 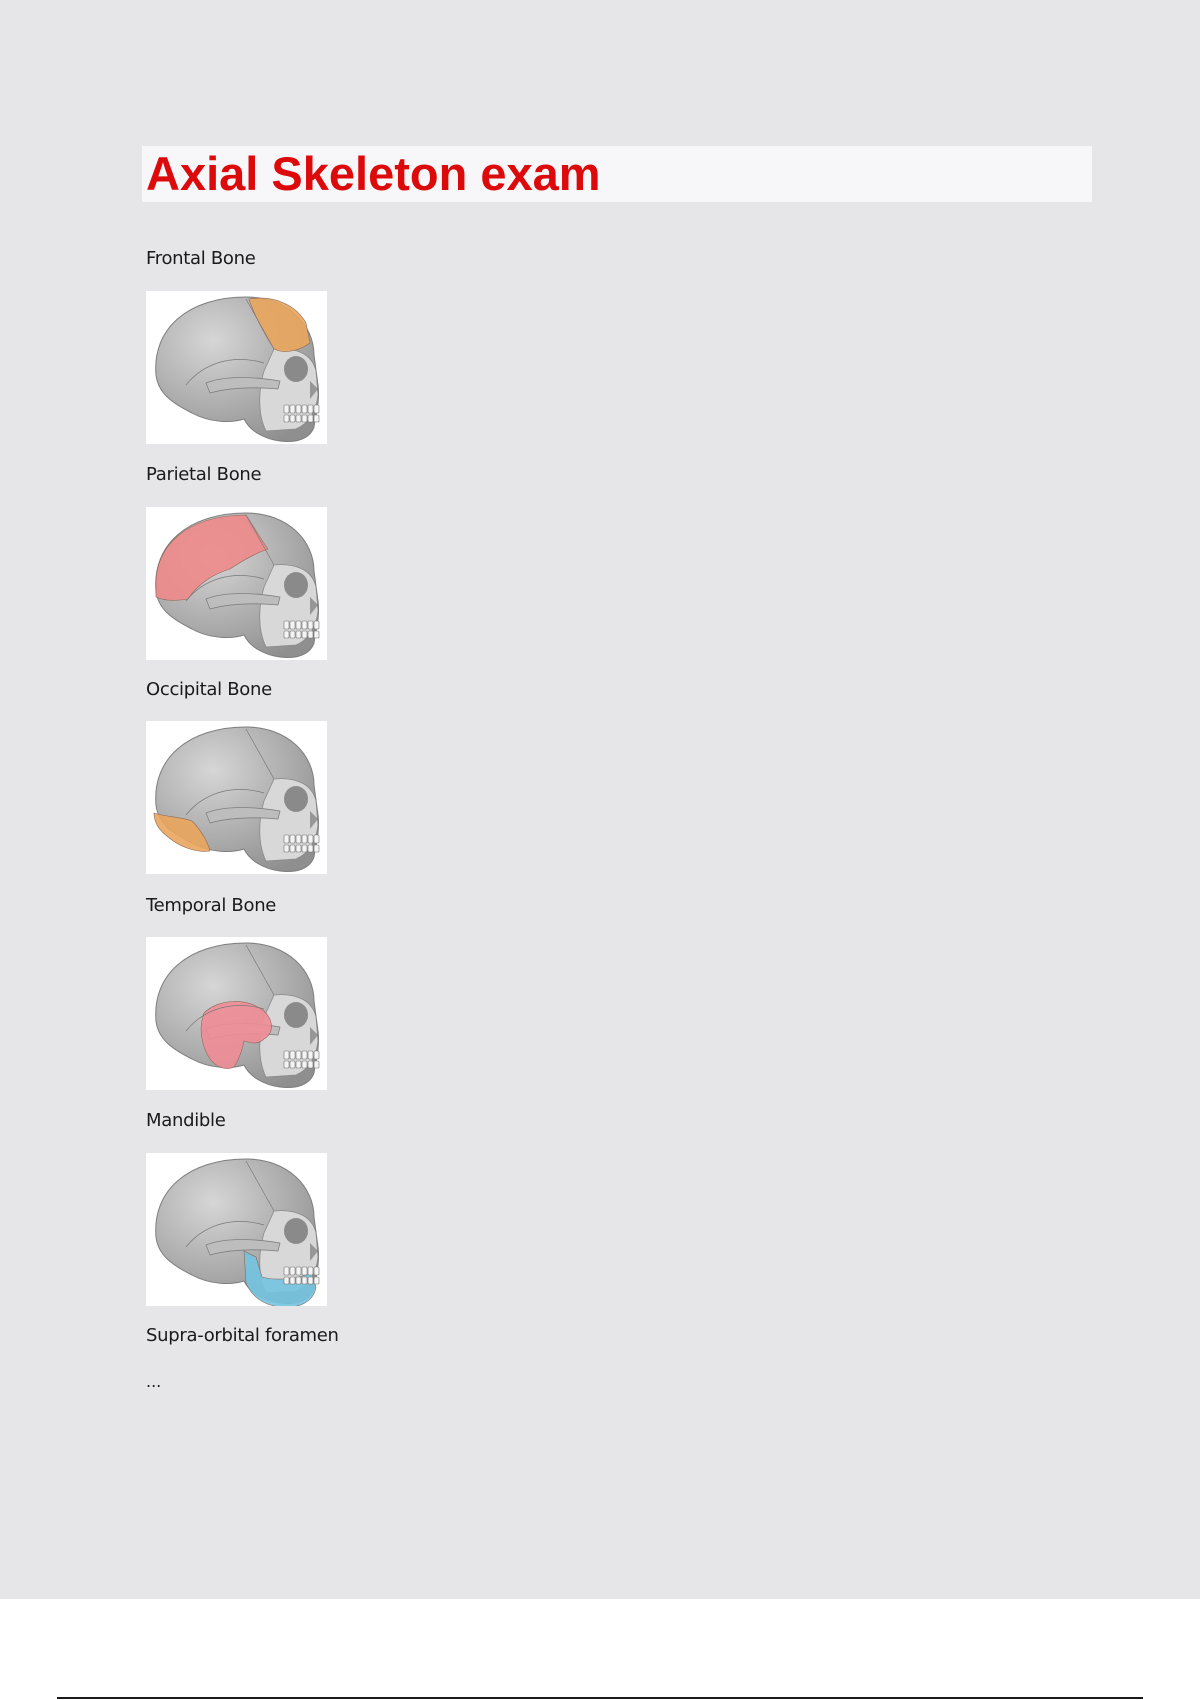 I want to click on skull-image-parietal, so click(x=236, y=583).